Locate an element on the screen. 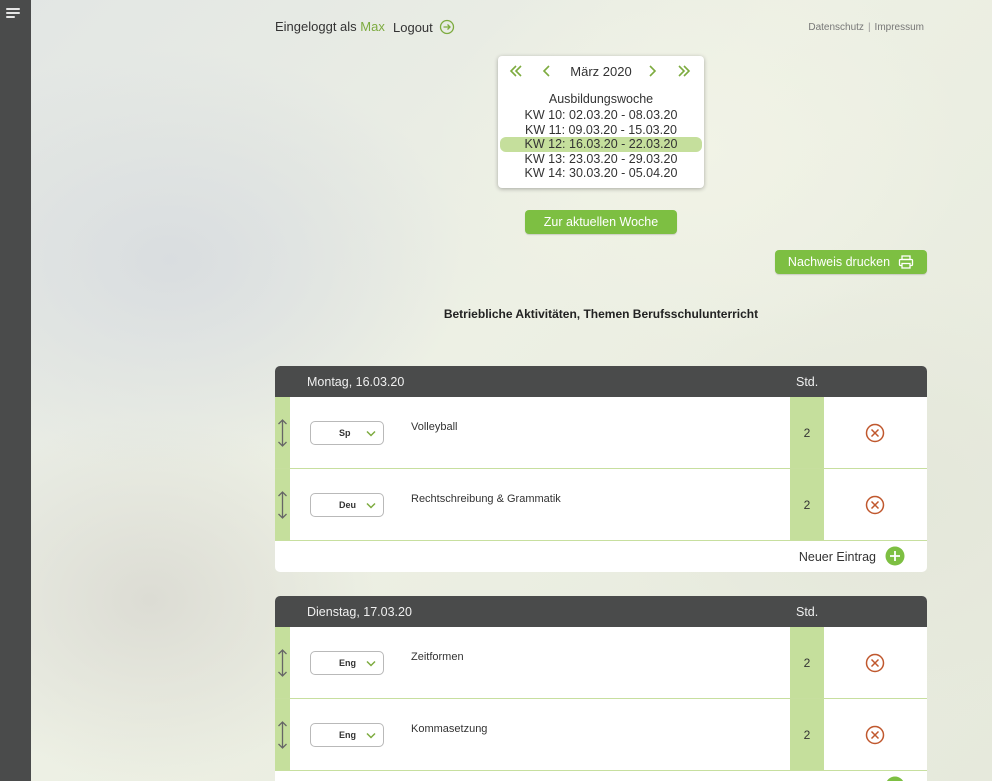 This screenshot has height=781, width=992. print-label: Nachweis drucken is located at coordinates (839, 262).